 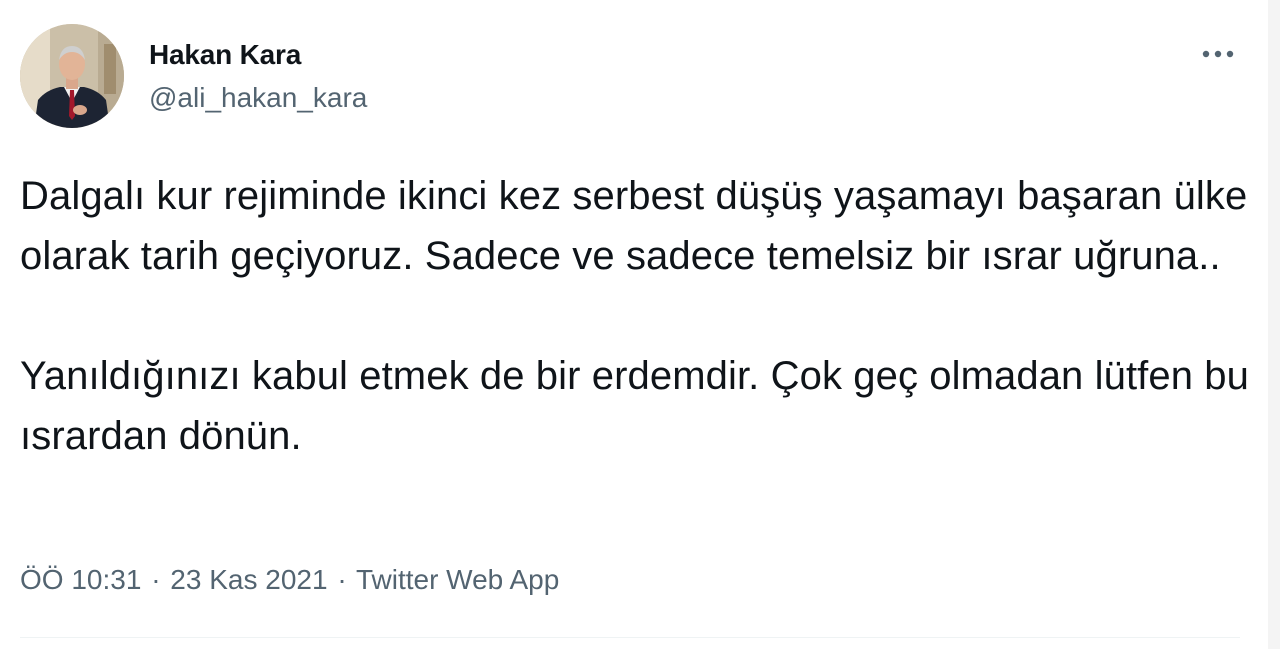 I want to click on author-handle: @ali_hakan_kara, so click(x=258, y=98).